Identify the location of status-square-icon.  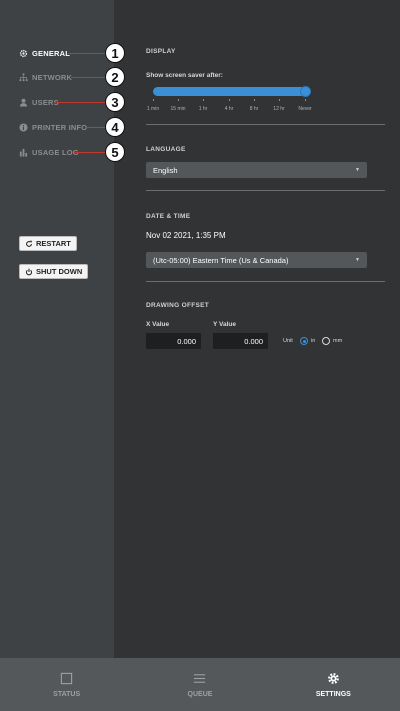
(66, 678).